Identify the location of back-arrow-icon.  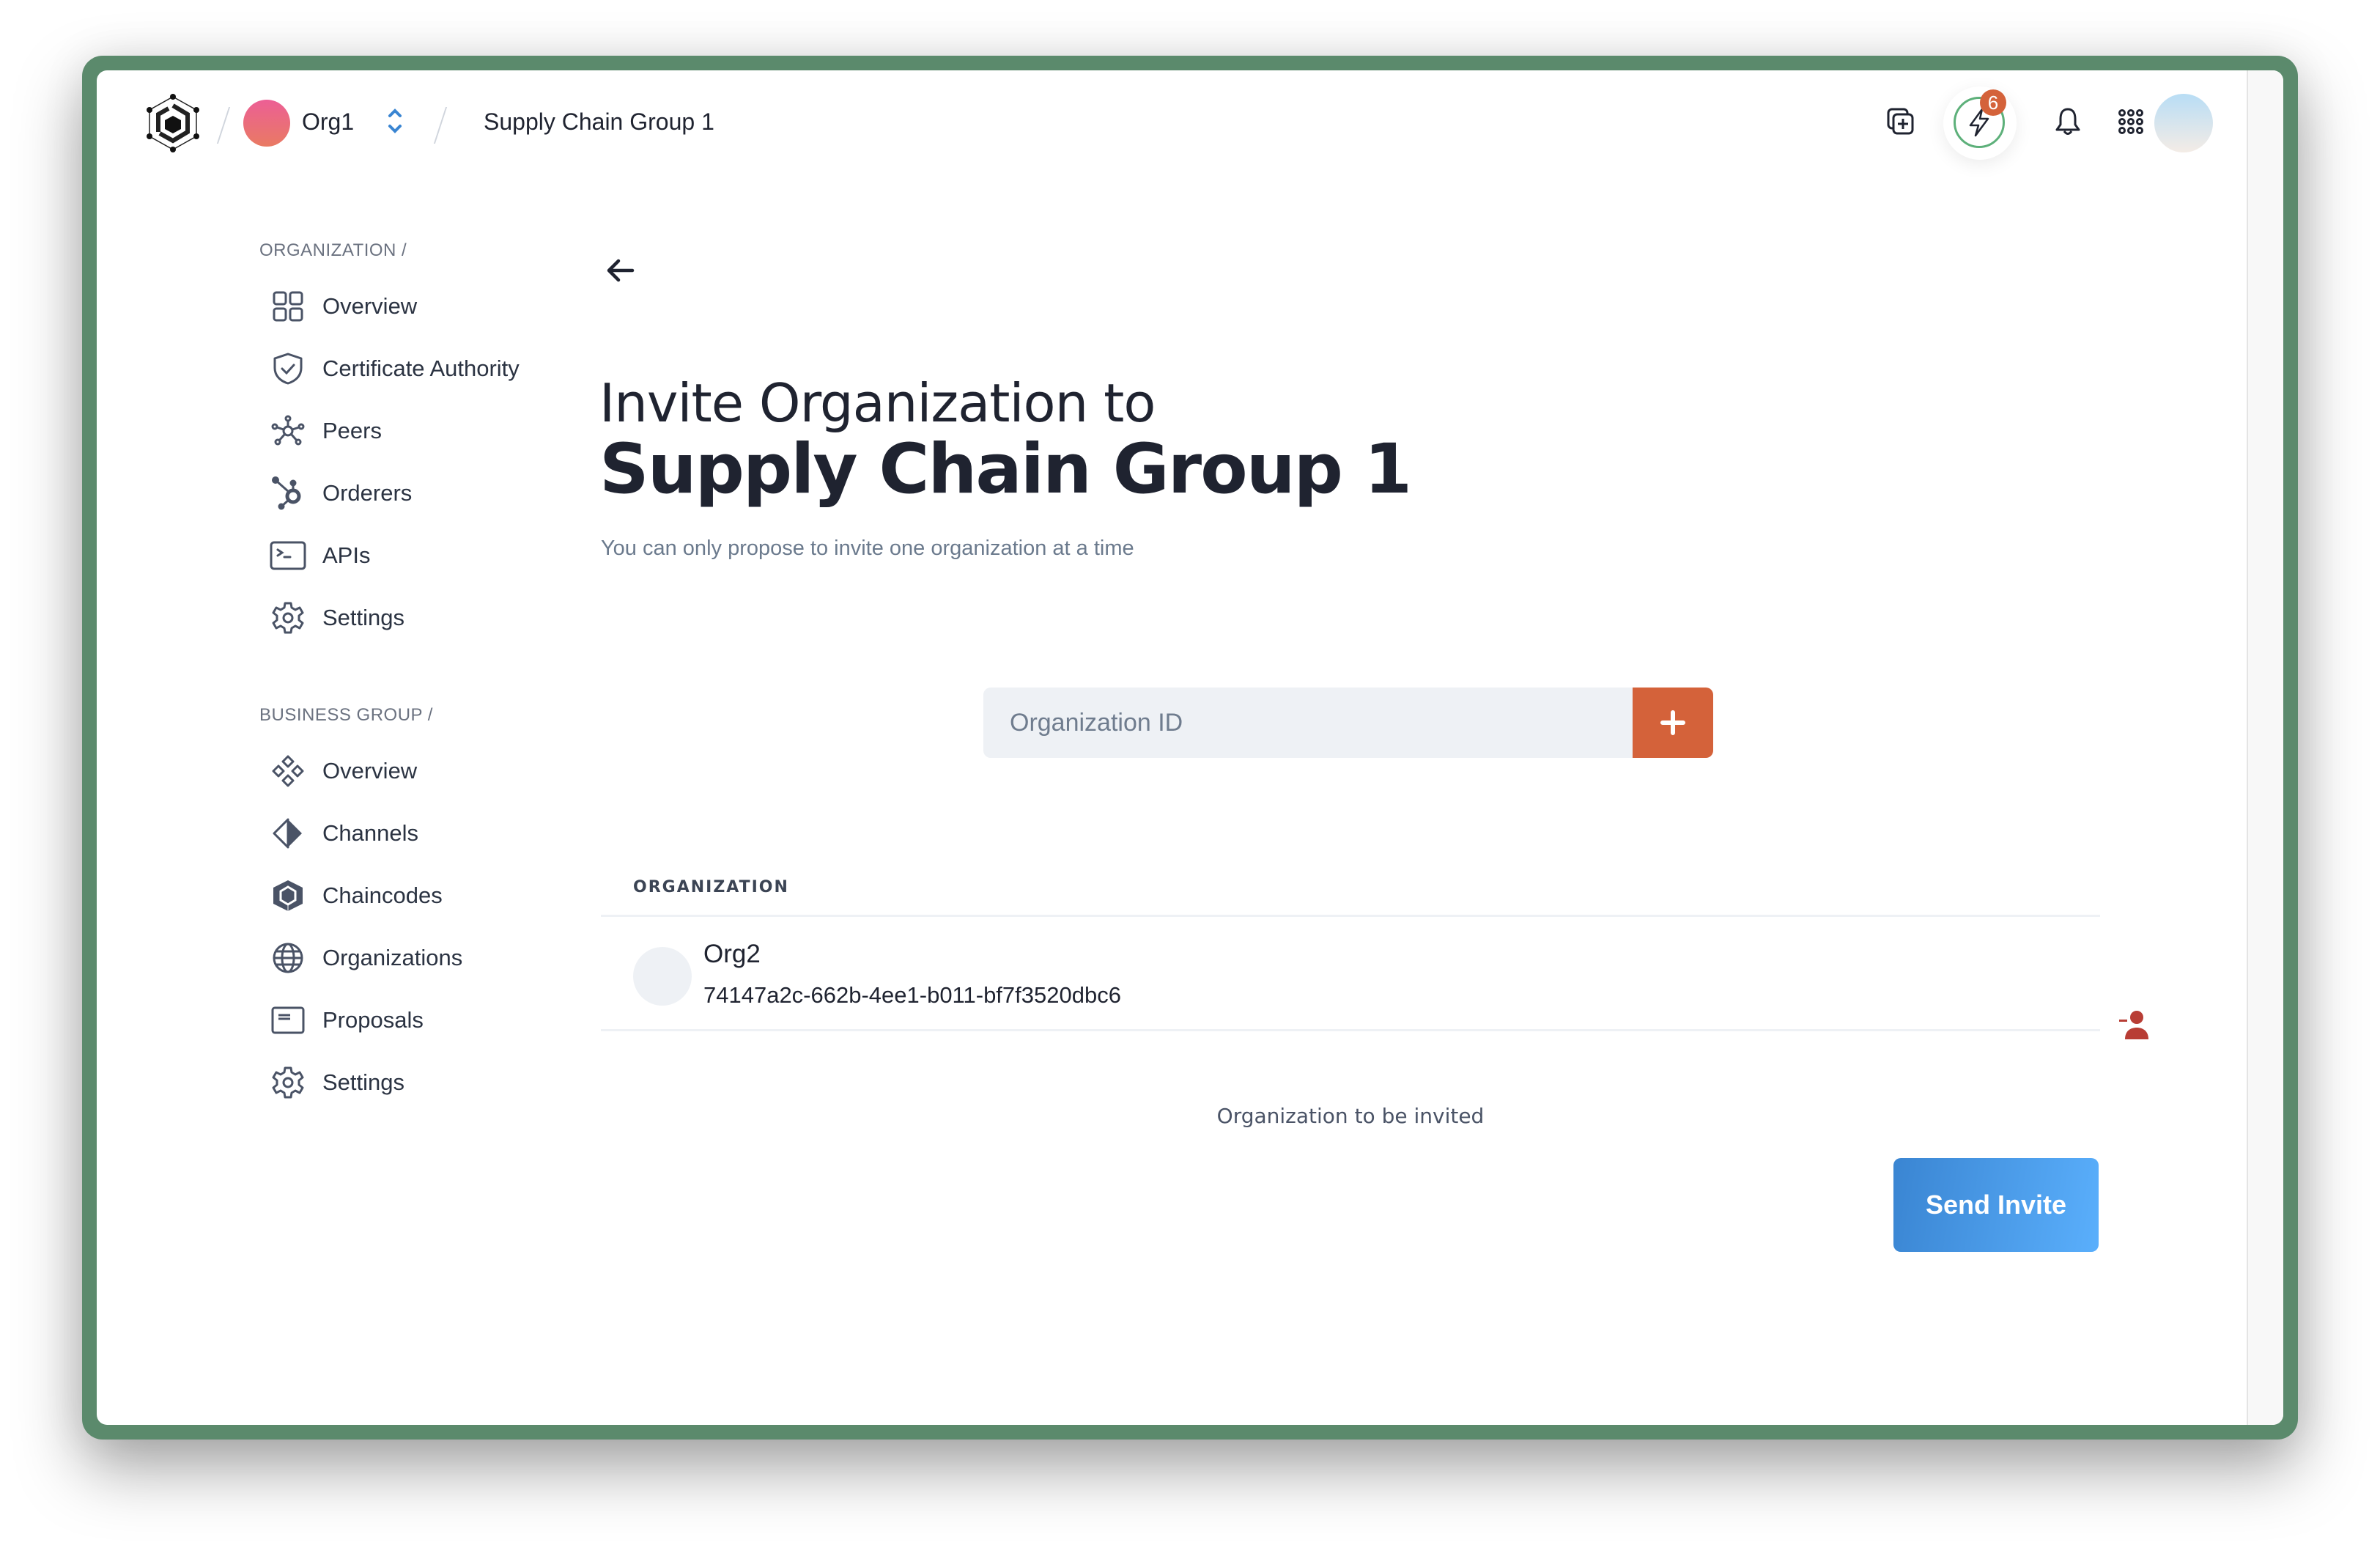
(620, 270).